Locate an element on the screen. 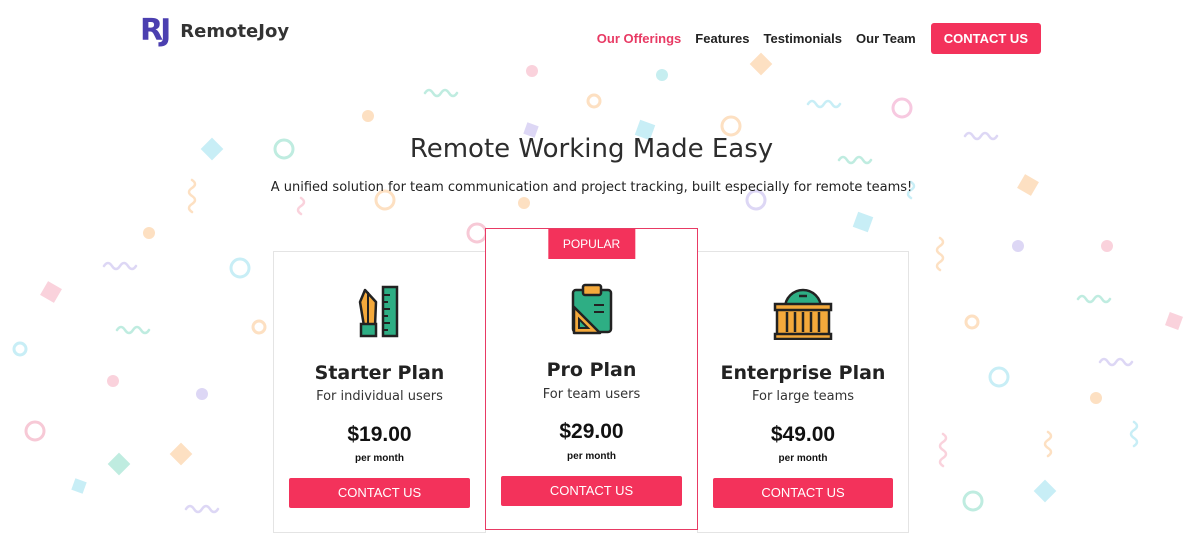  contact-us-button: CONTACT US is located at coordinates (985, 38).